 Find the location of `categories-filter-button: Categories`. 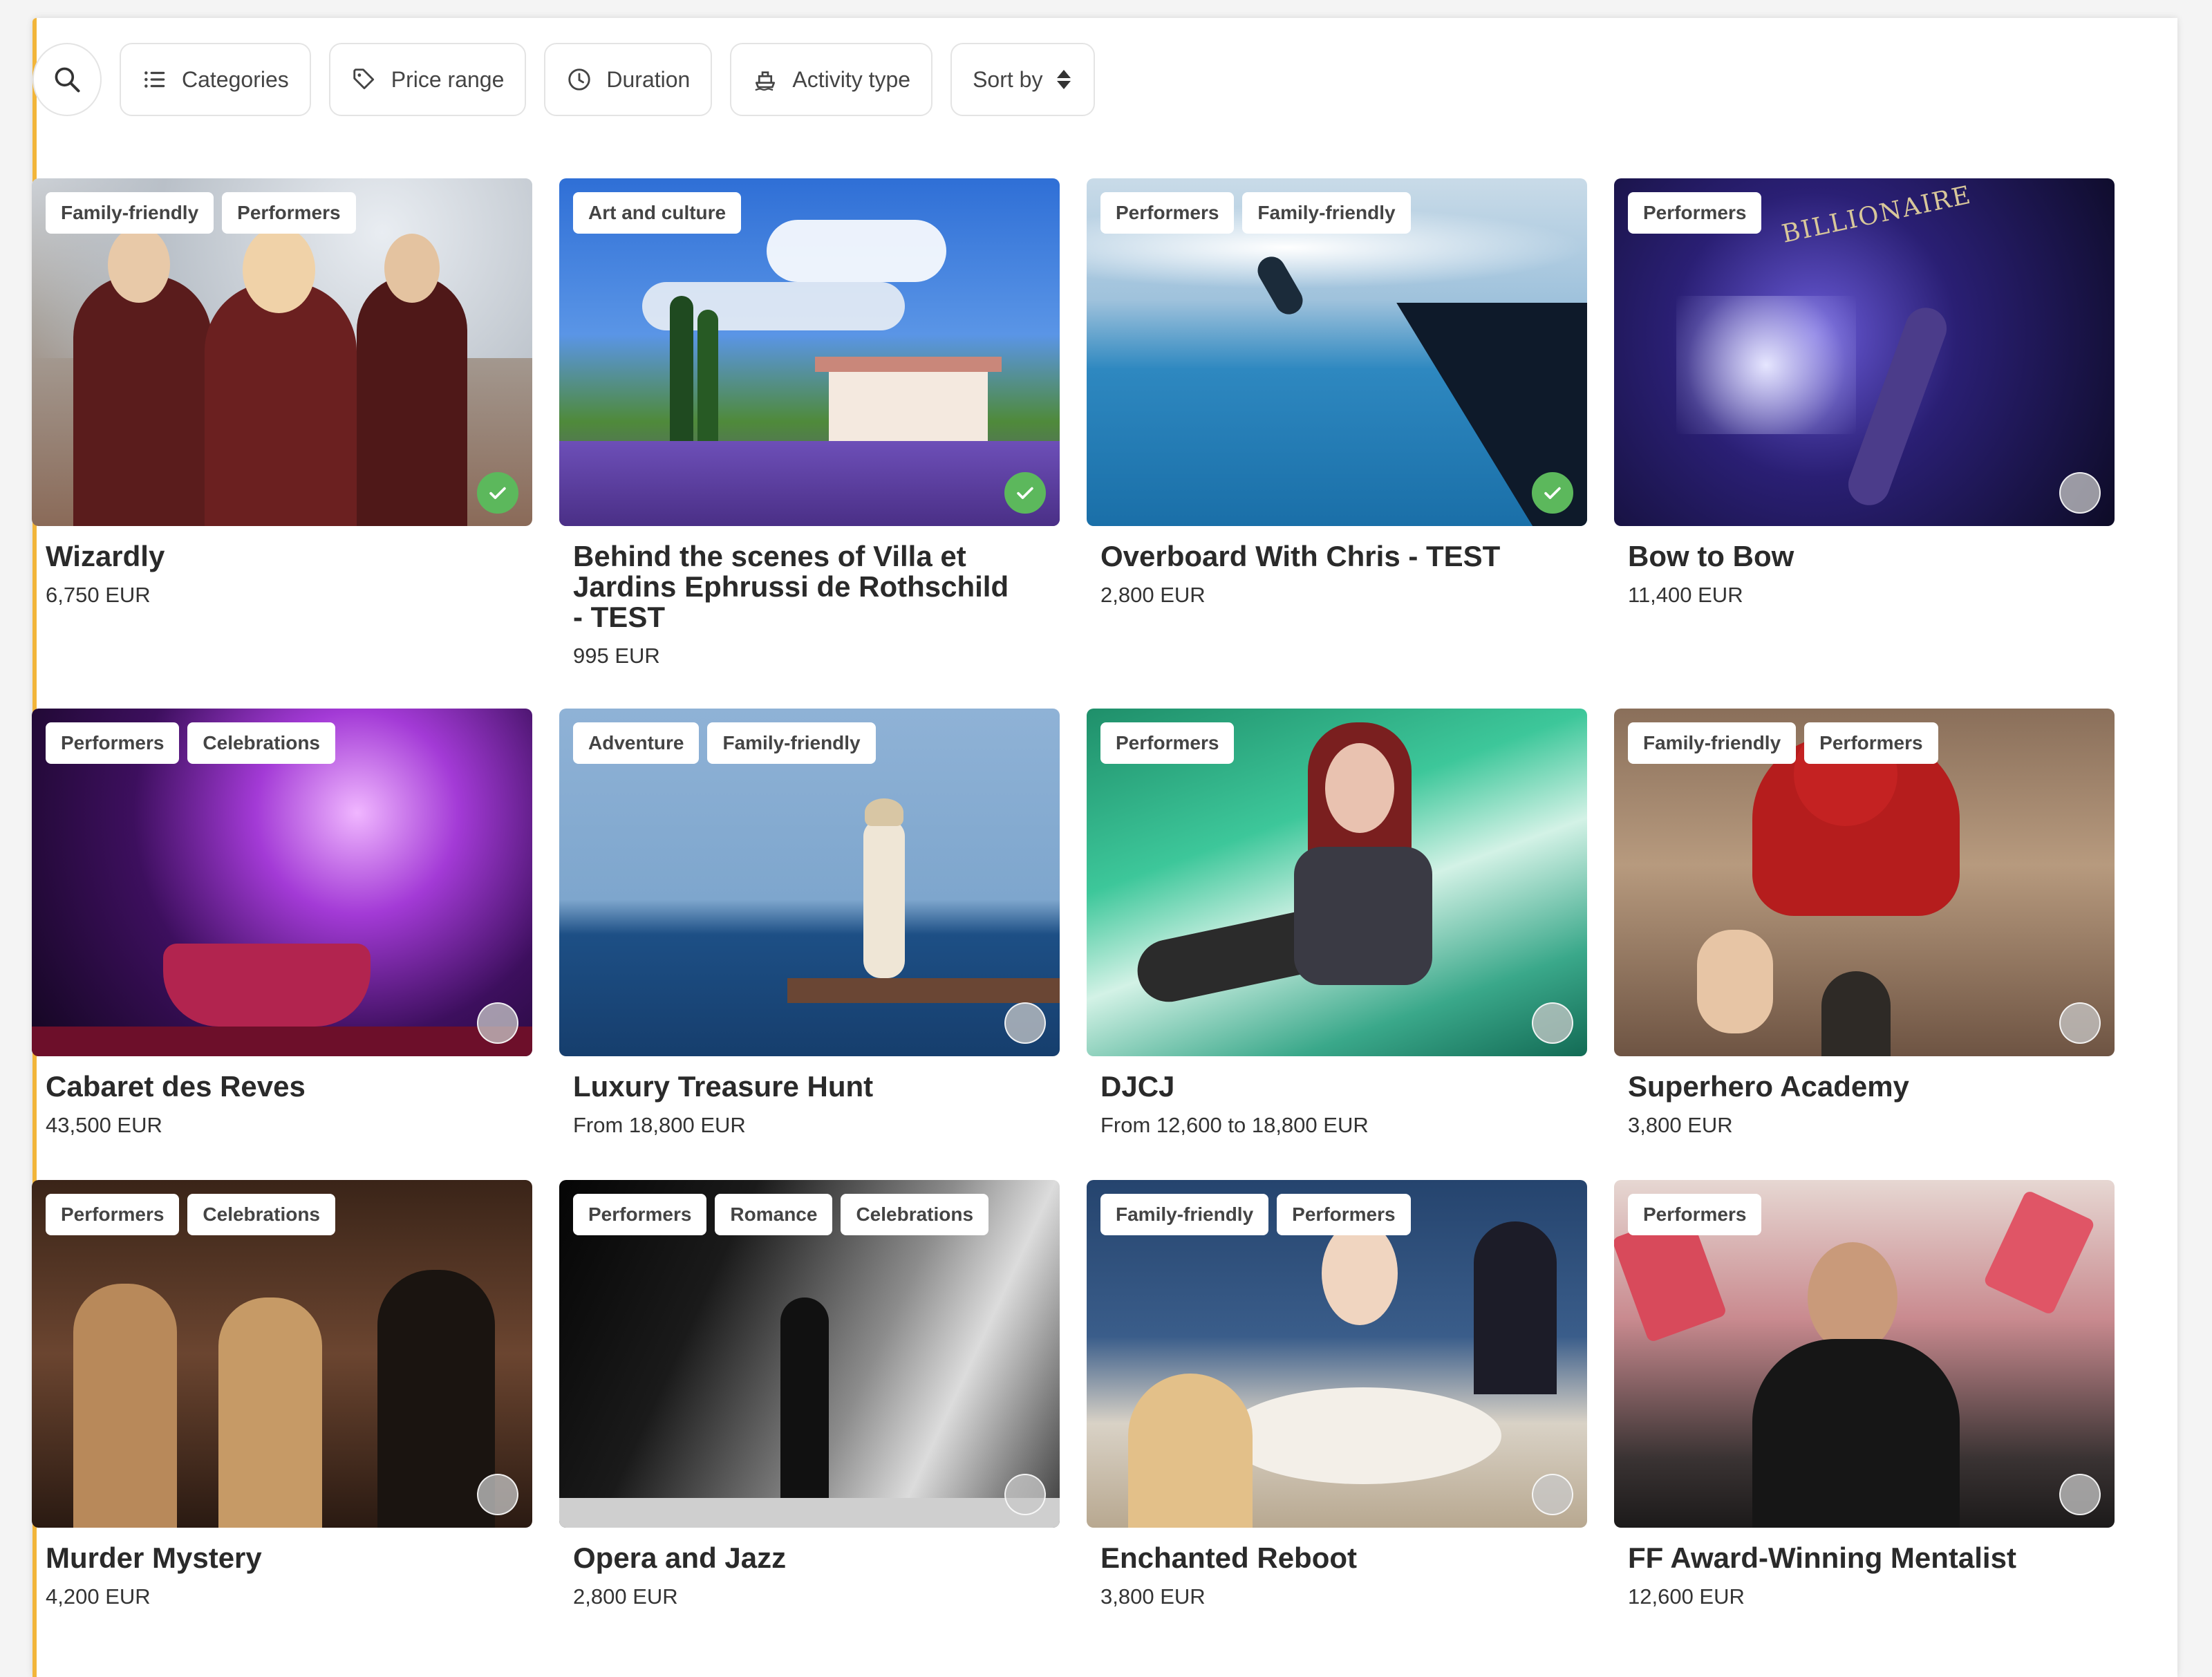

categories-filter-button: Categories is located at coordinates (215, 79).